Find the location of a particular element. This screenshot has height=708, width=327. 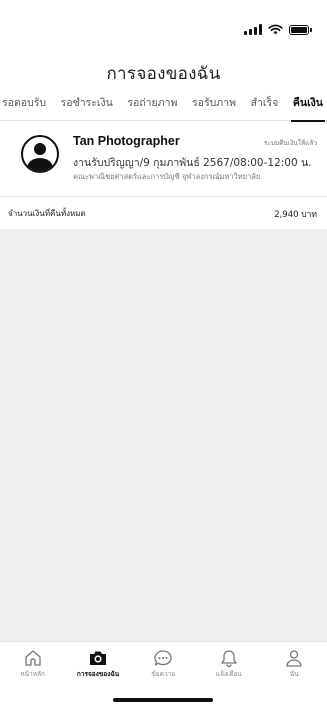

wifi-icon is located at coordinates (275, 29).